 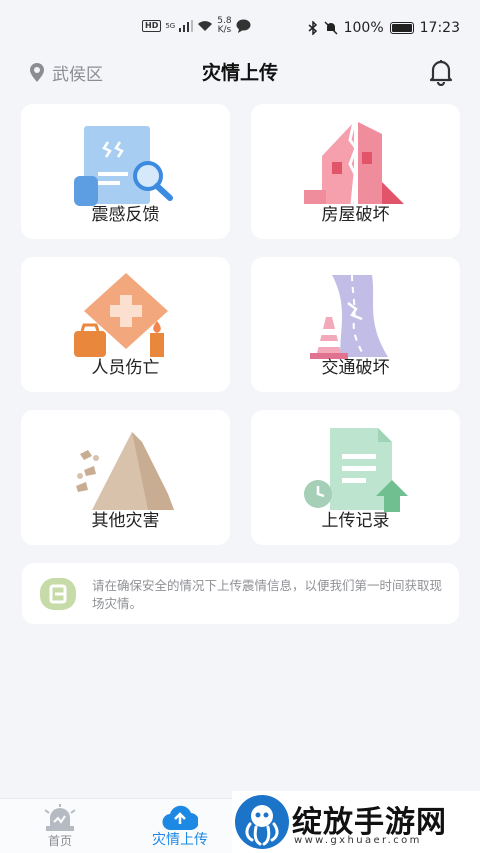 I want to click on page-title: 灾情上传, so click(x=239, y=73).